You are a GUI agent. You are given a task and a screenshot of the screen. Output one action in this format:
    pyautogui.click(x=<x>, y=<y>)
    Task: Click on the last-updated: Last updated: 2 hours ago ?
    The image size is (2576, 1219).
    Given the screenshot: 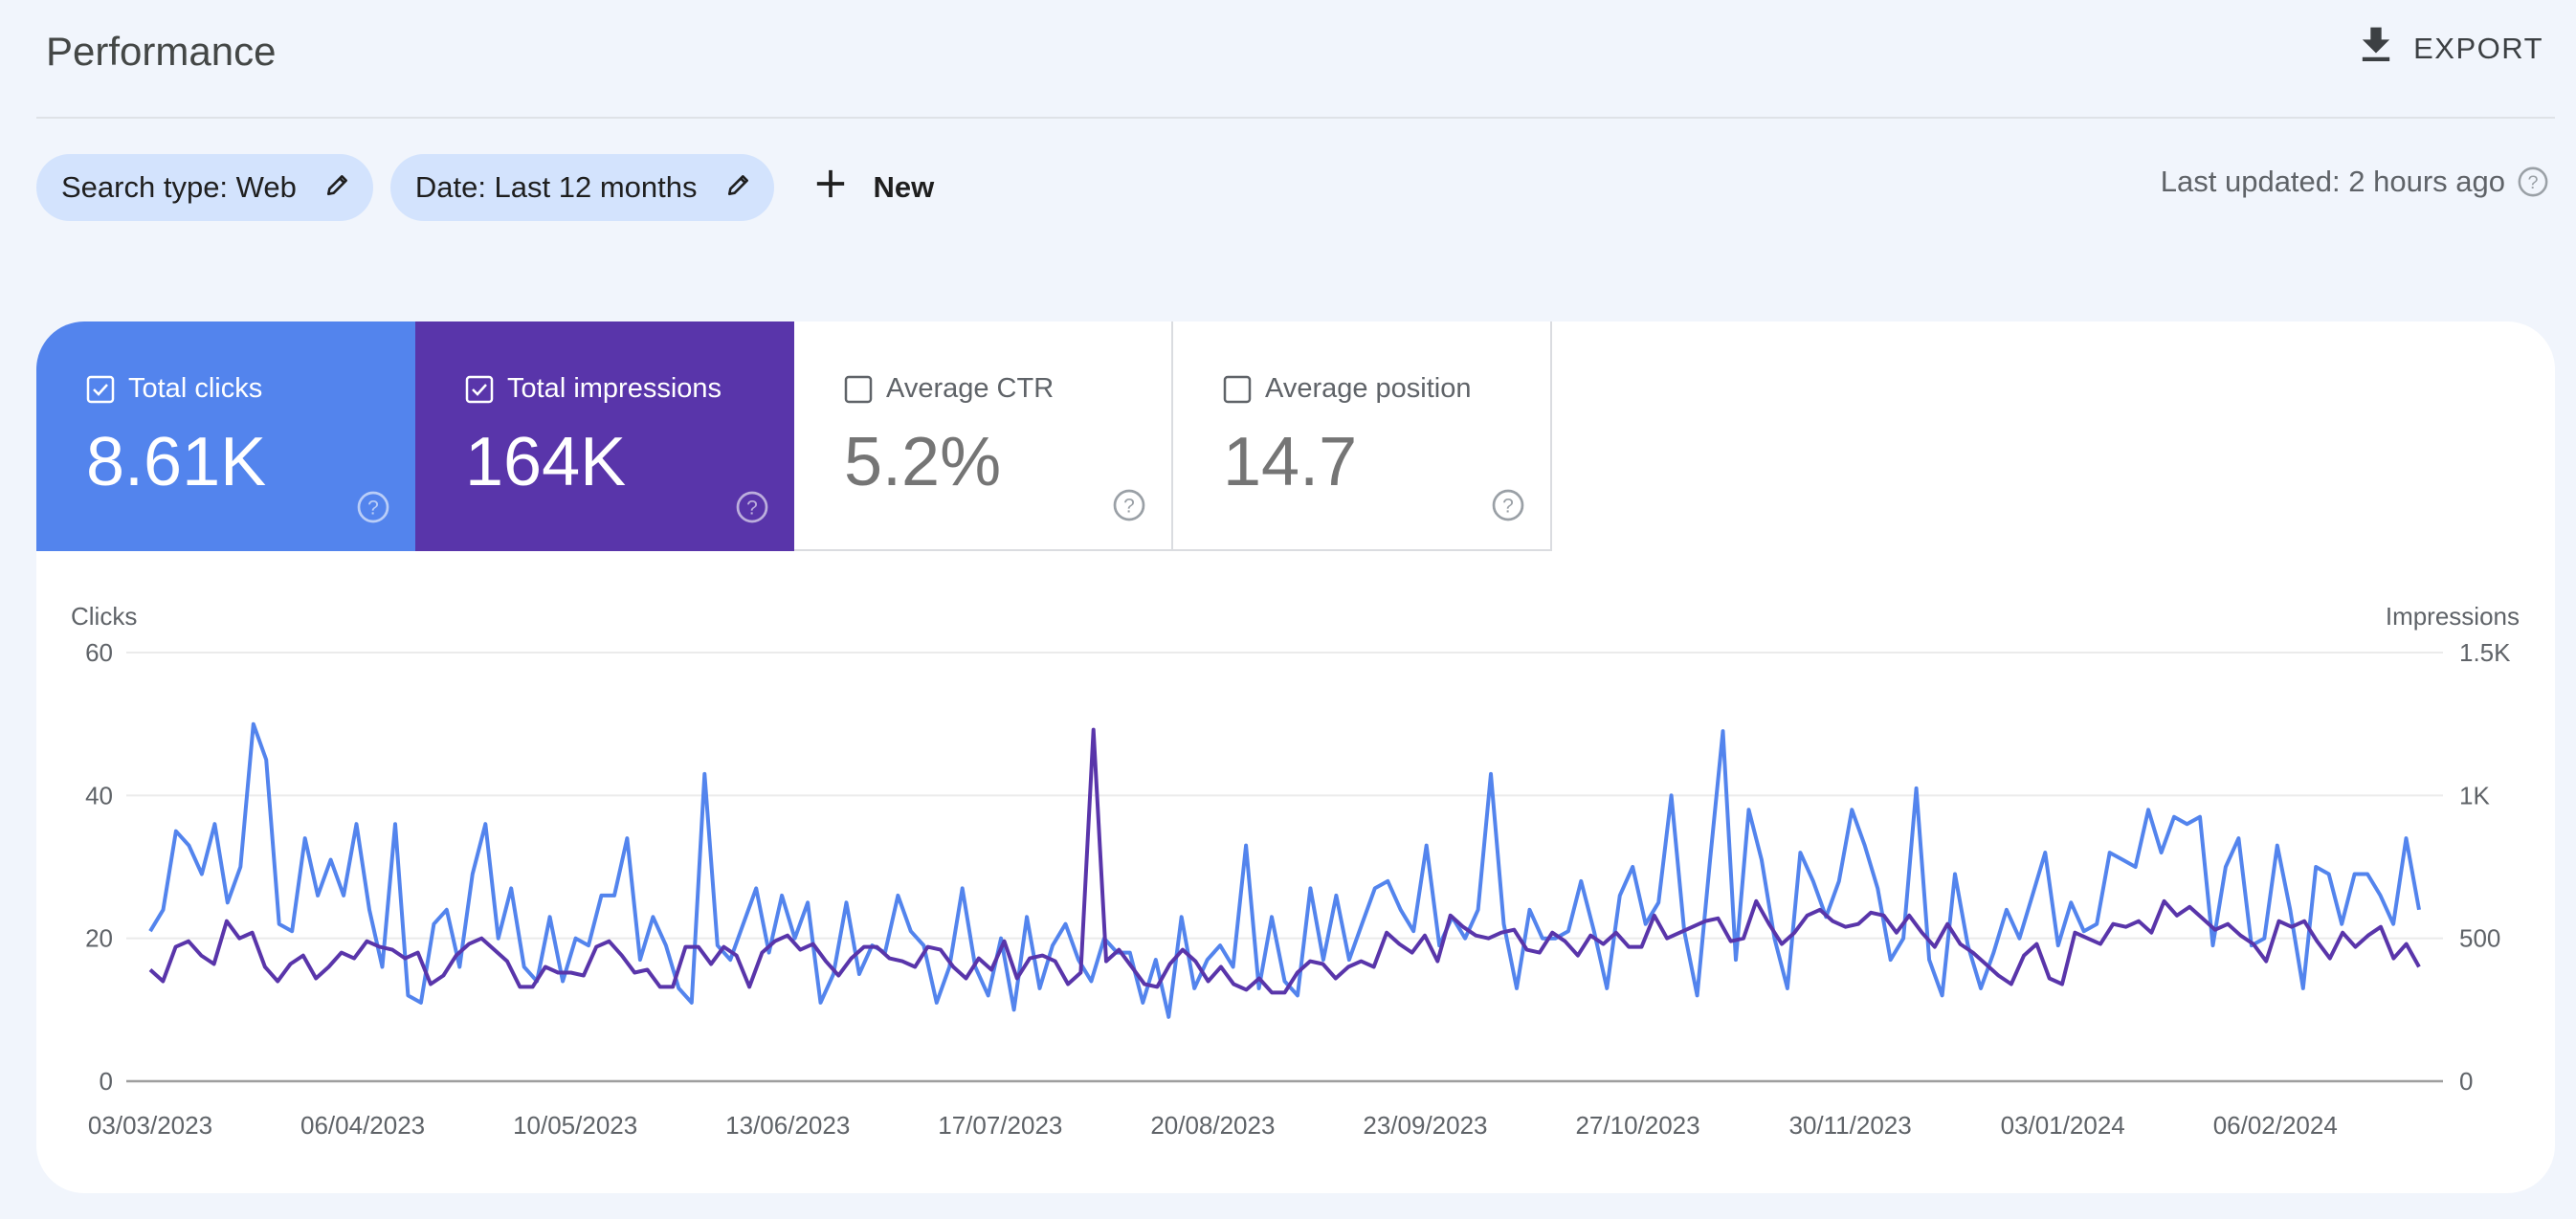 What is the action you would take?
    pyautogui.click(x=2355, y=182)
    